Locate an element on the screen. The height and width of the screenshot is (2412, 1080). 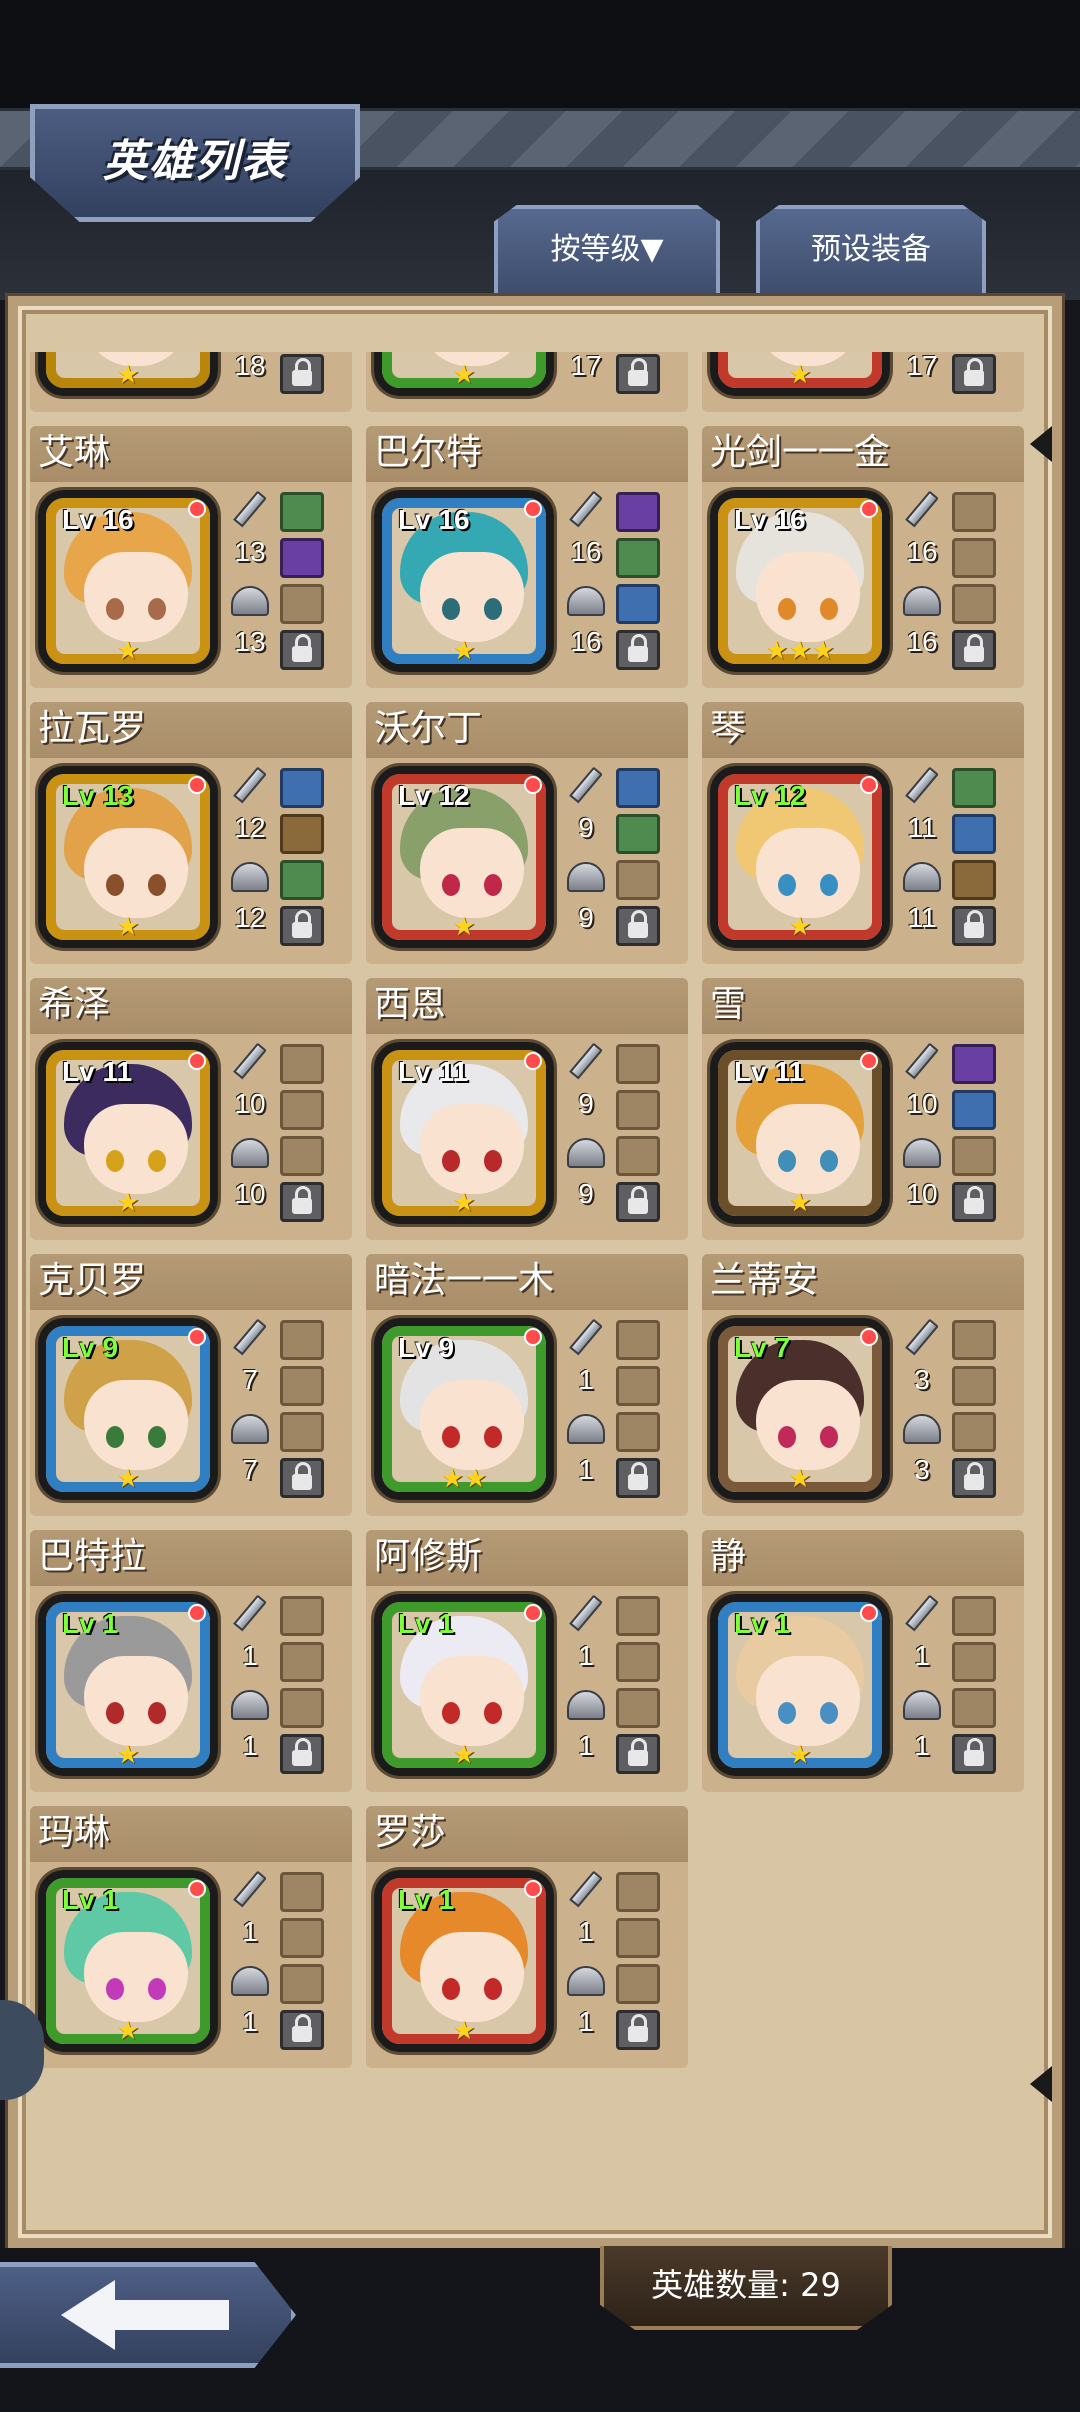
hero-card: 玛琳 Lv 1 ★ 1 1 is located at coordinates (191, 1937).